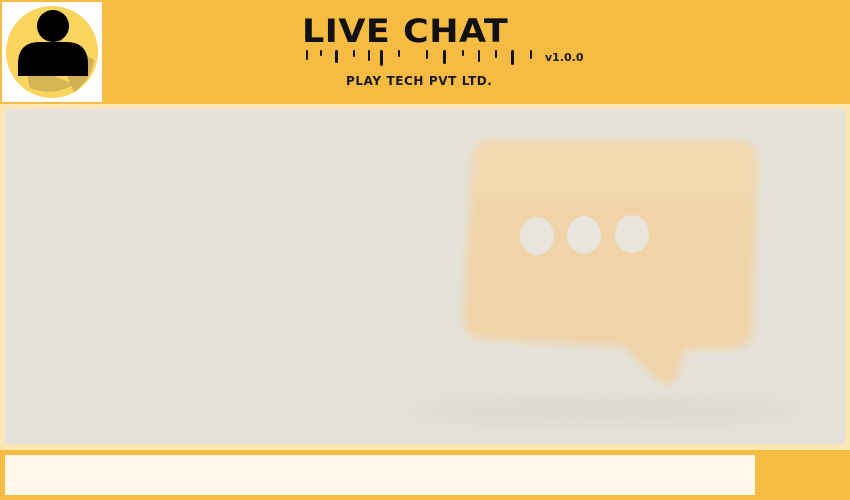  Describe the element at coordinates (802, 475) in the screenshot. I see `send-button` at that location.